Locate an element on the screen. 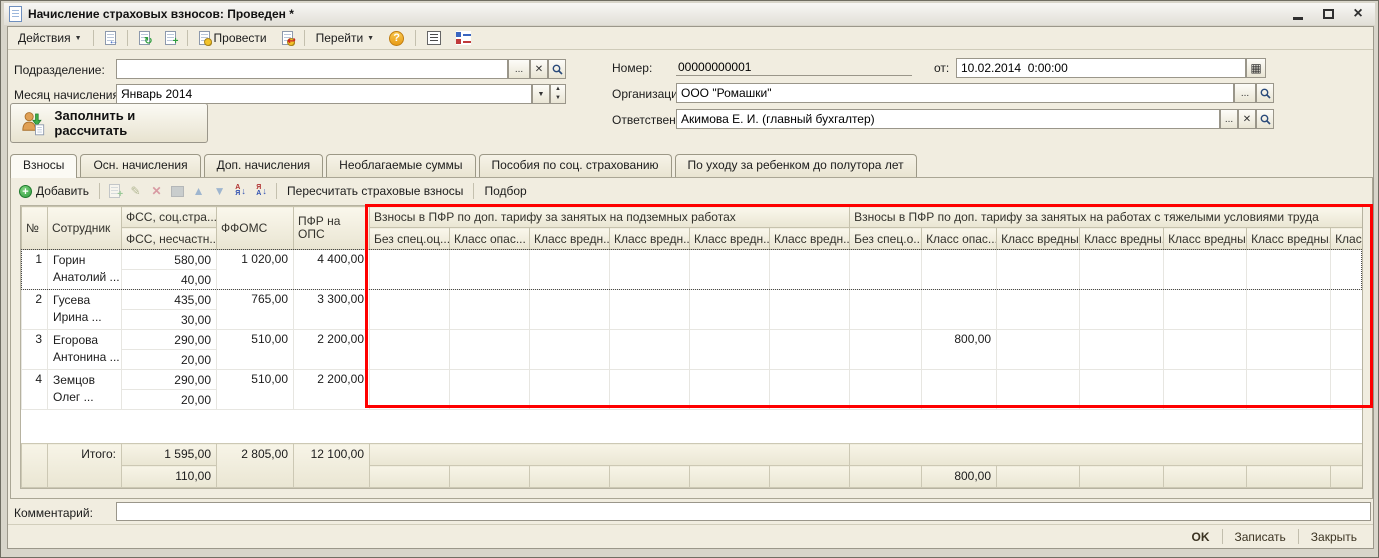 The height and width of the screenshot is (558, 1379). copy-row-button: + is located at coordinates (114, 191).